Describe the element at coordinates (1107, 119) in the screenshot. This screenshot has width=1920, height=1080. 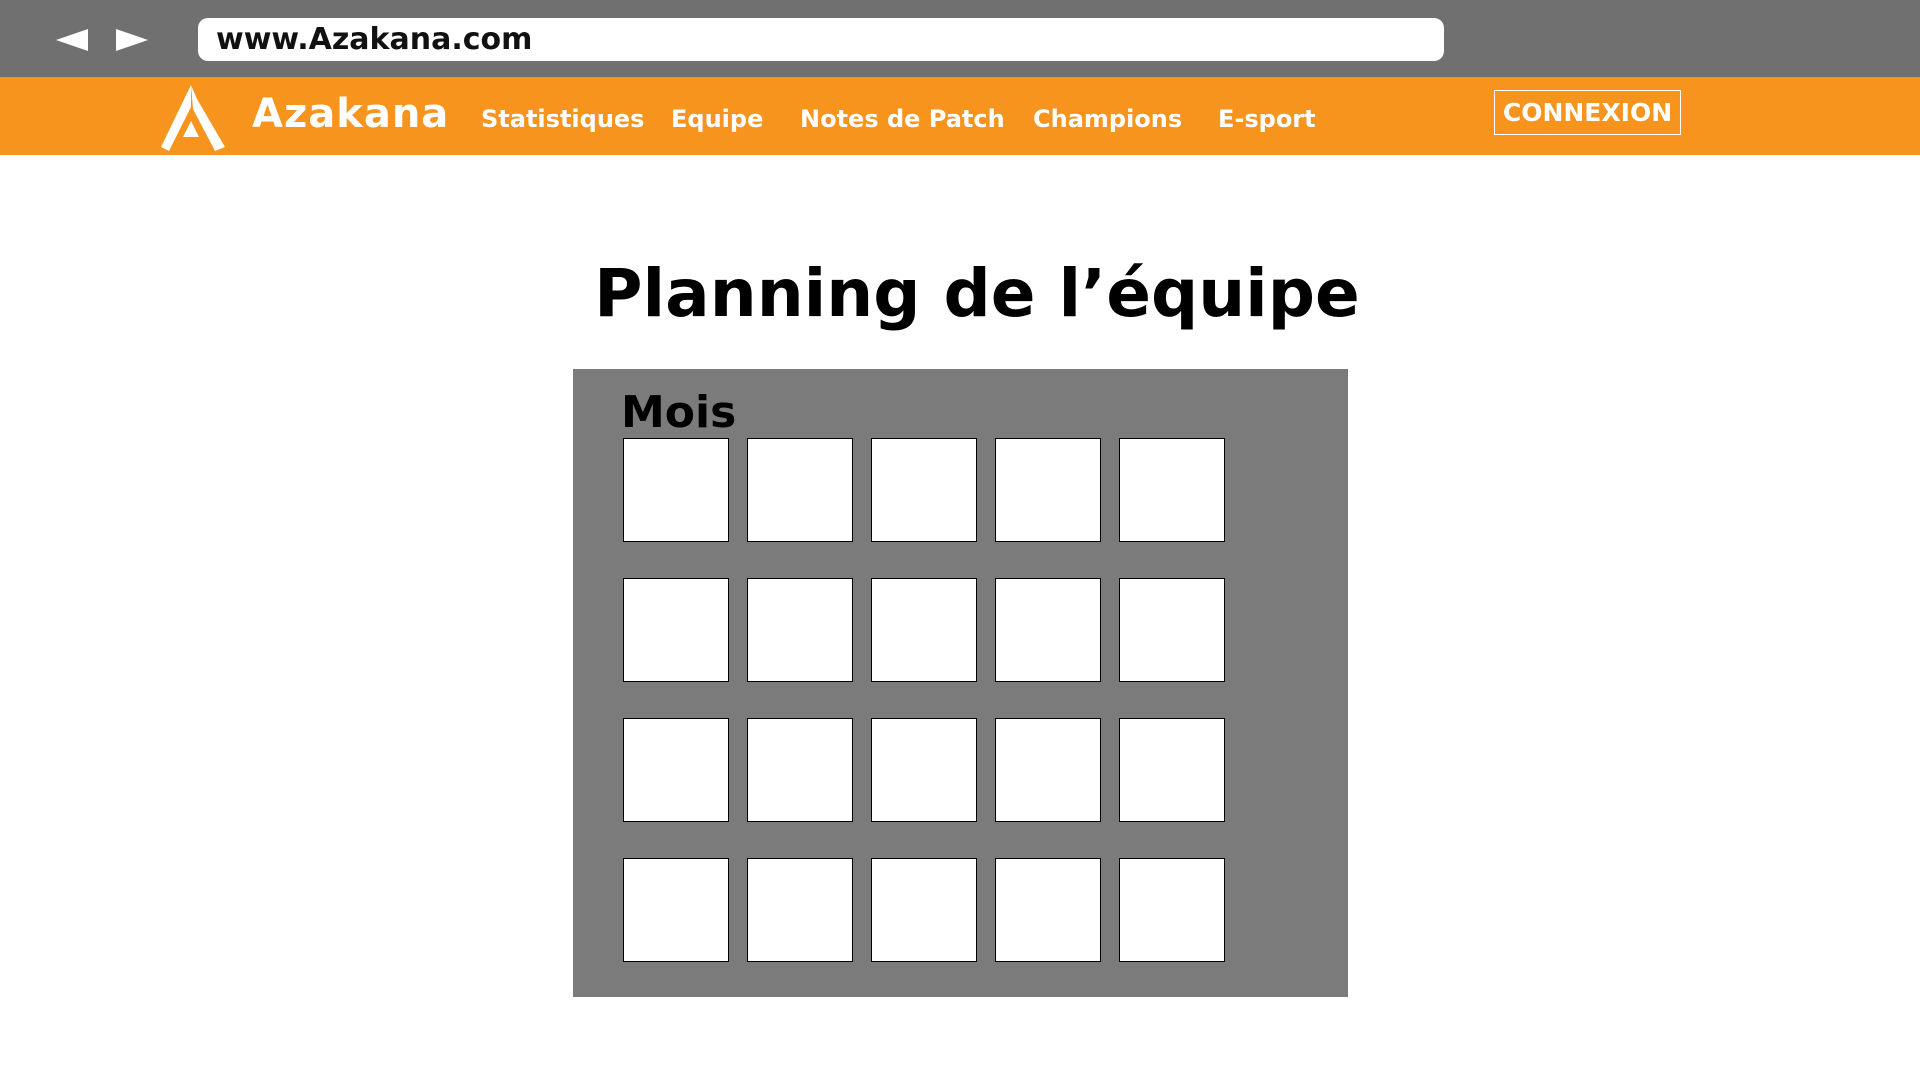
I see `nav-link-champions: Champions` at that location.